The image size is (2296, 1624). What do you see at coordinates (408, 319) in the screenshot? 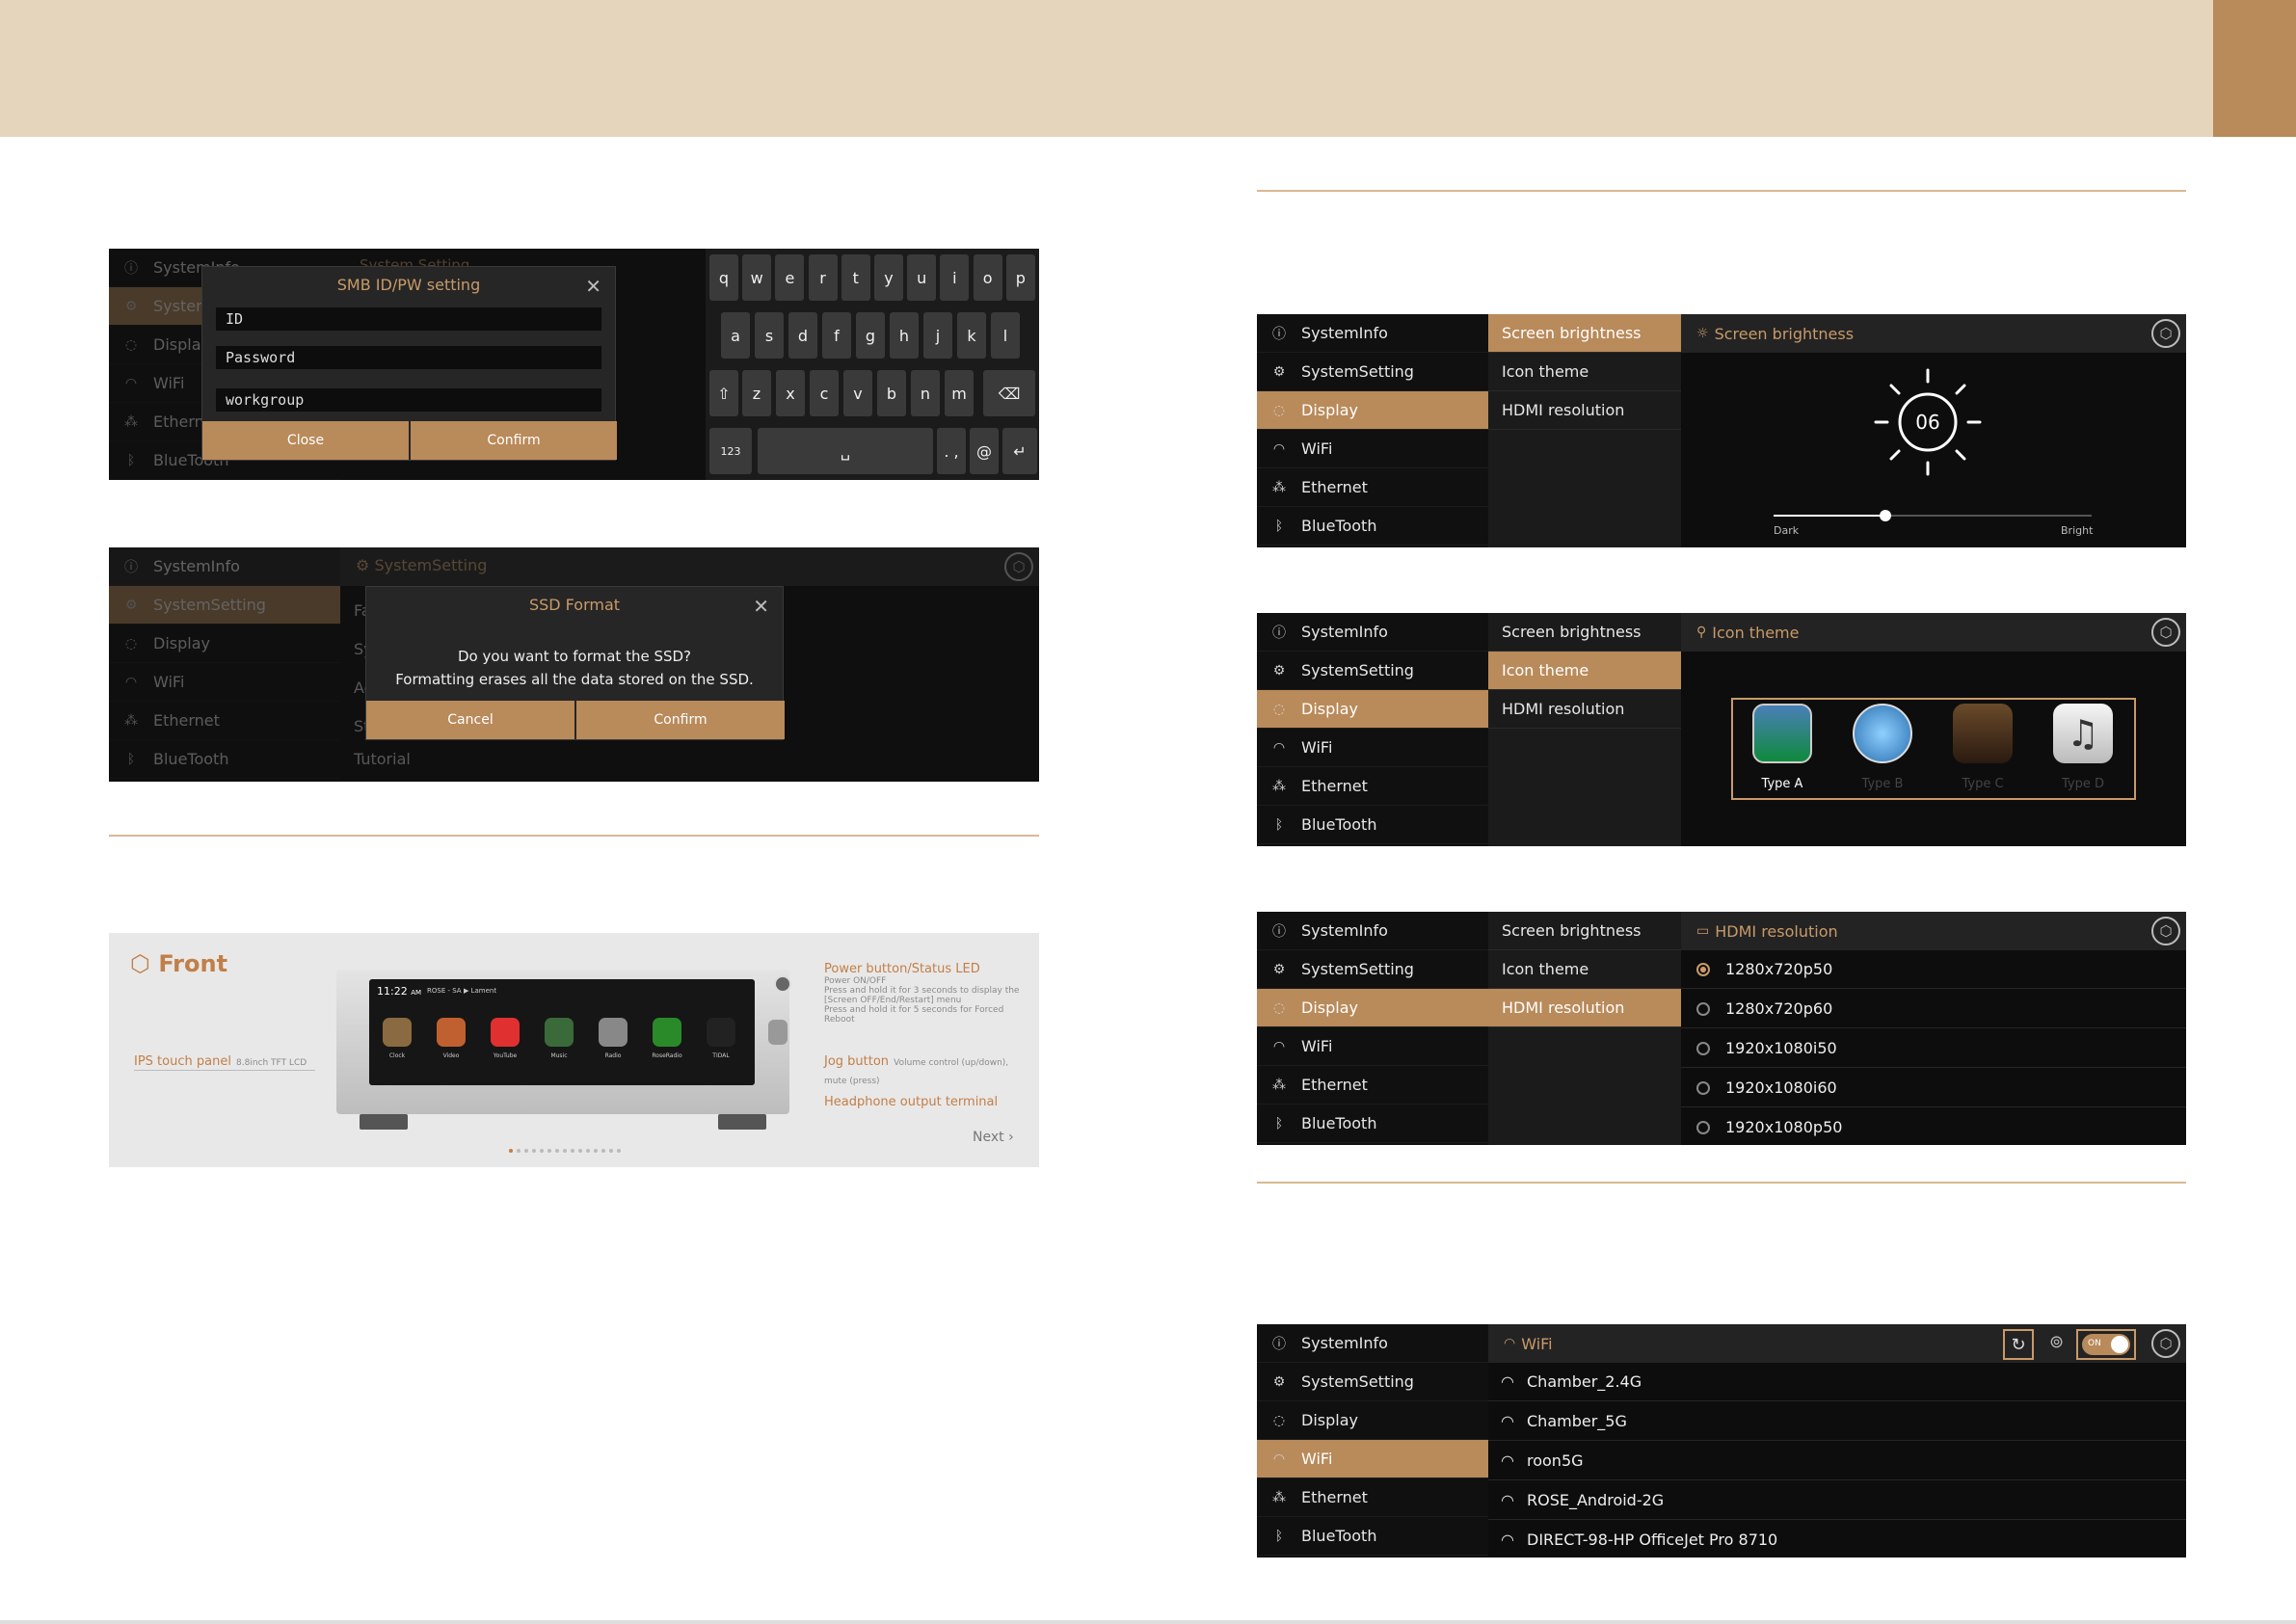
I see `id-field: ID` at bounding box center [408, 319].